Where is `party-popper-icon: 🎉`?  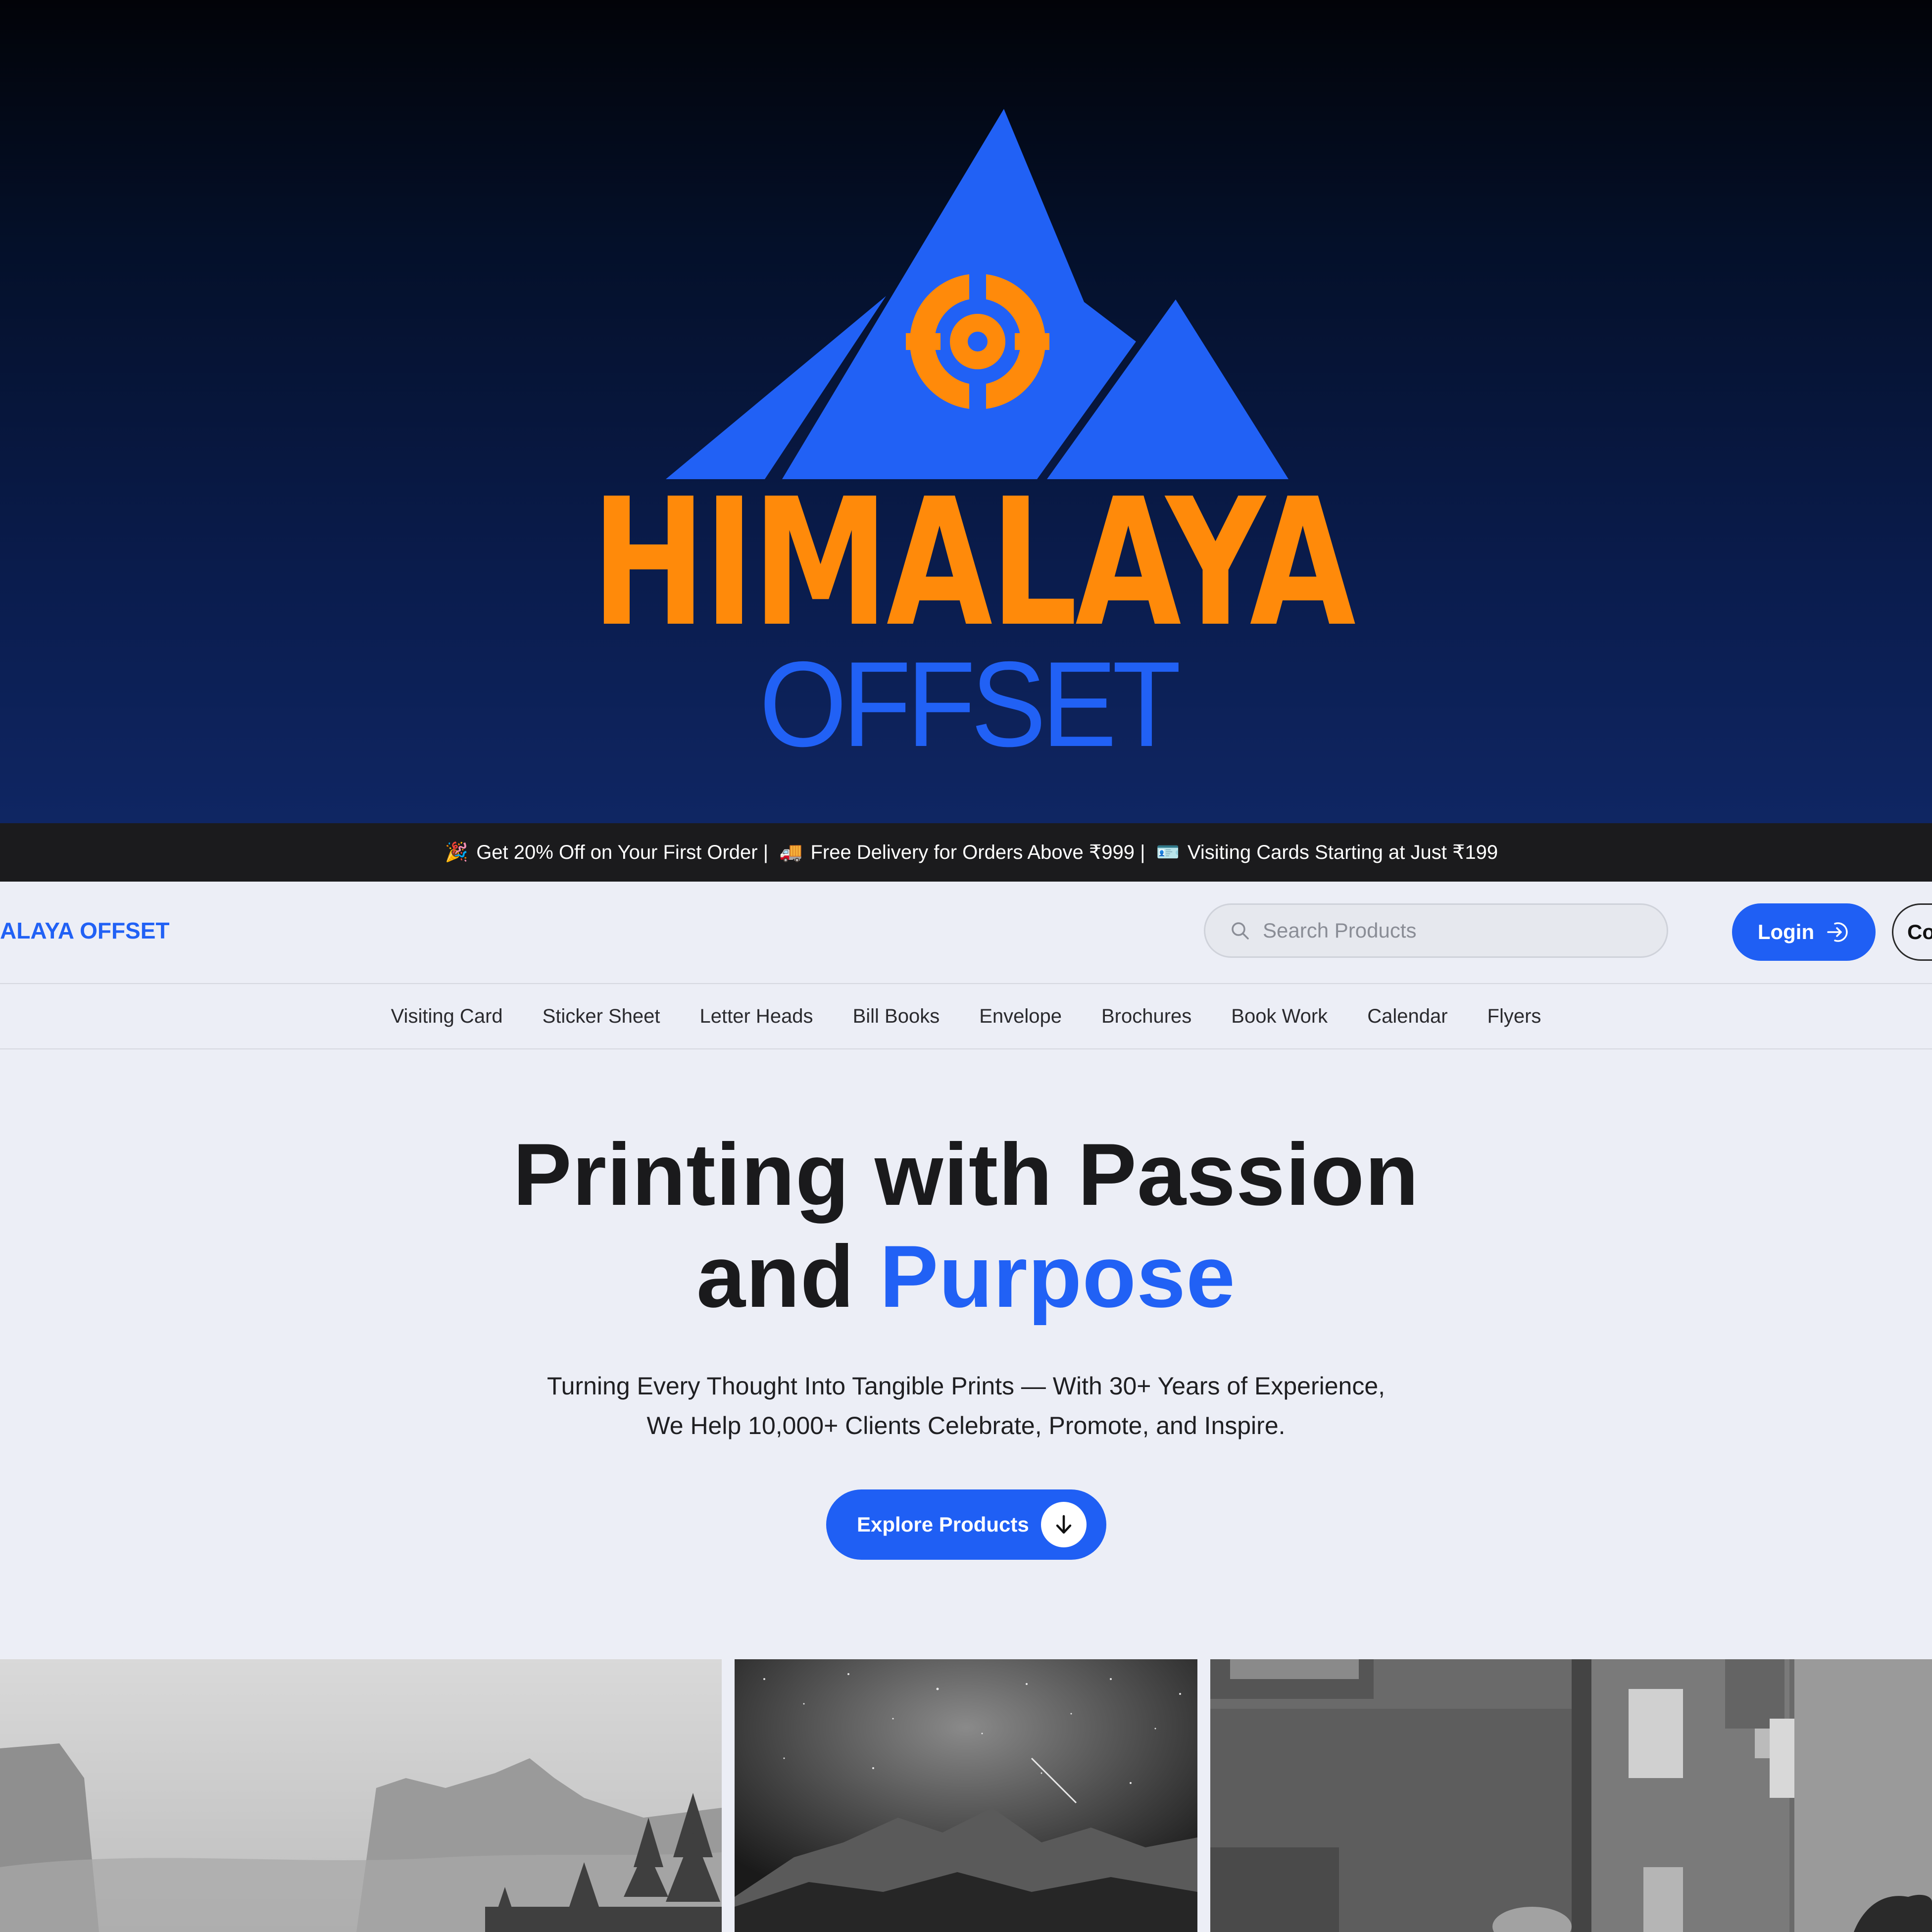
party-popper-icon: 🎉 is located at coordinates (457, 852).